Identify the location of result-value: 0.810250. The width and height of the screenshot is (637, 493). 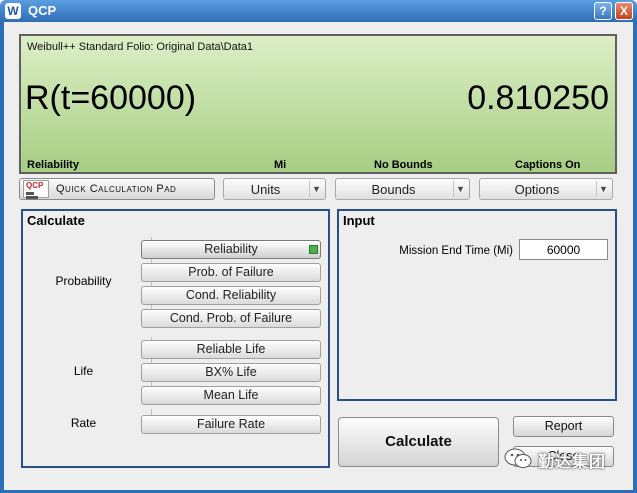
(538, 98).